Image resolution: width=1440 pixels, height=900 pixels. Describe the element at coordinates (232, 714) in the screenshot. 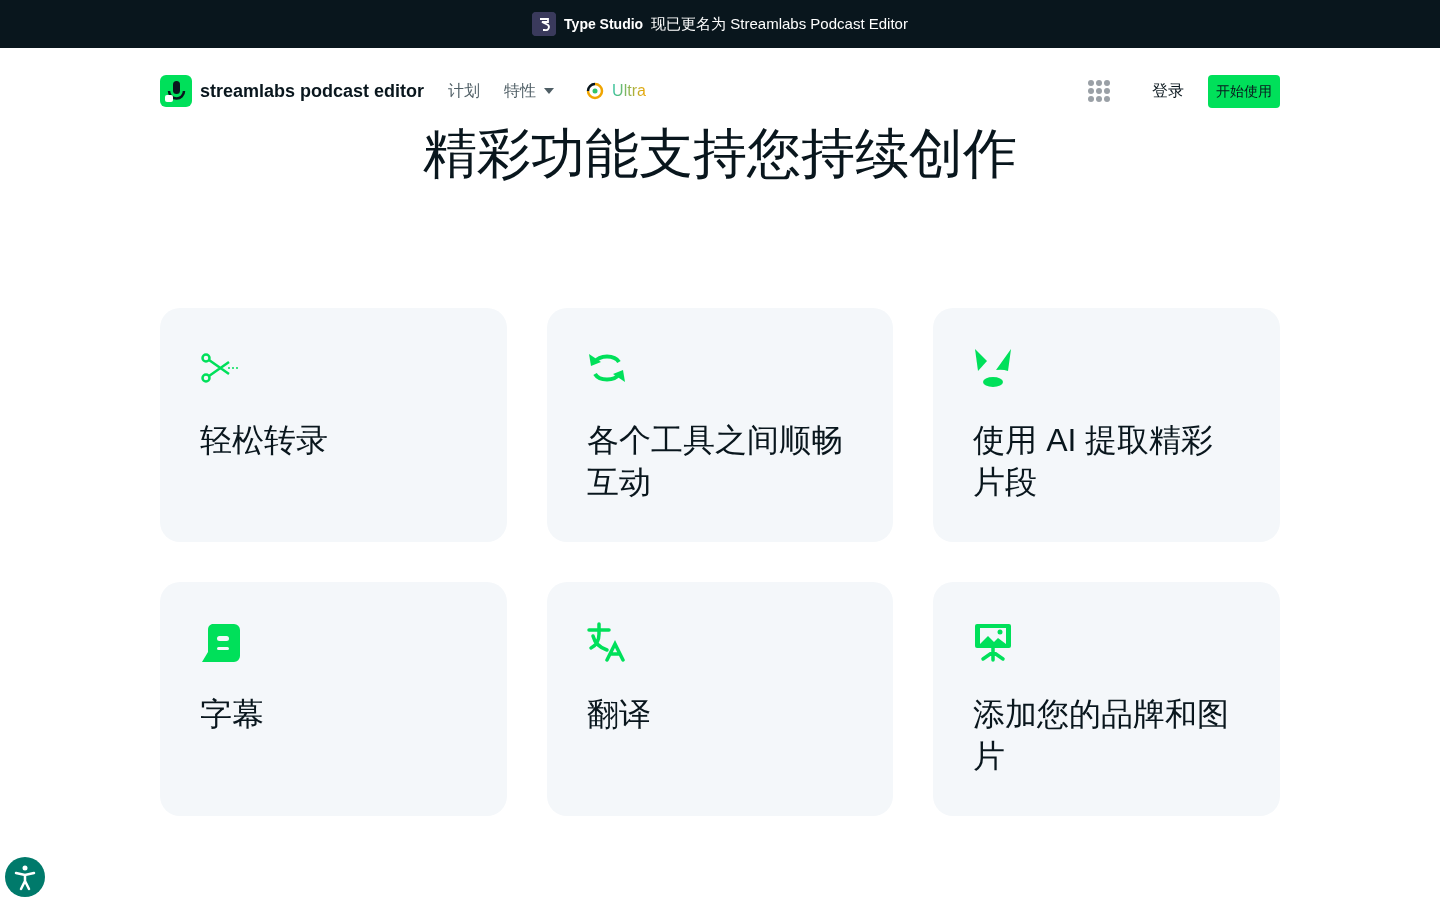

I see `feature-title: 字幕` at that location.